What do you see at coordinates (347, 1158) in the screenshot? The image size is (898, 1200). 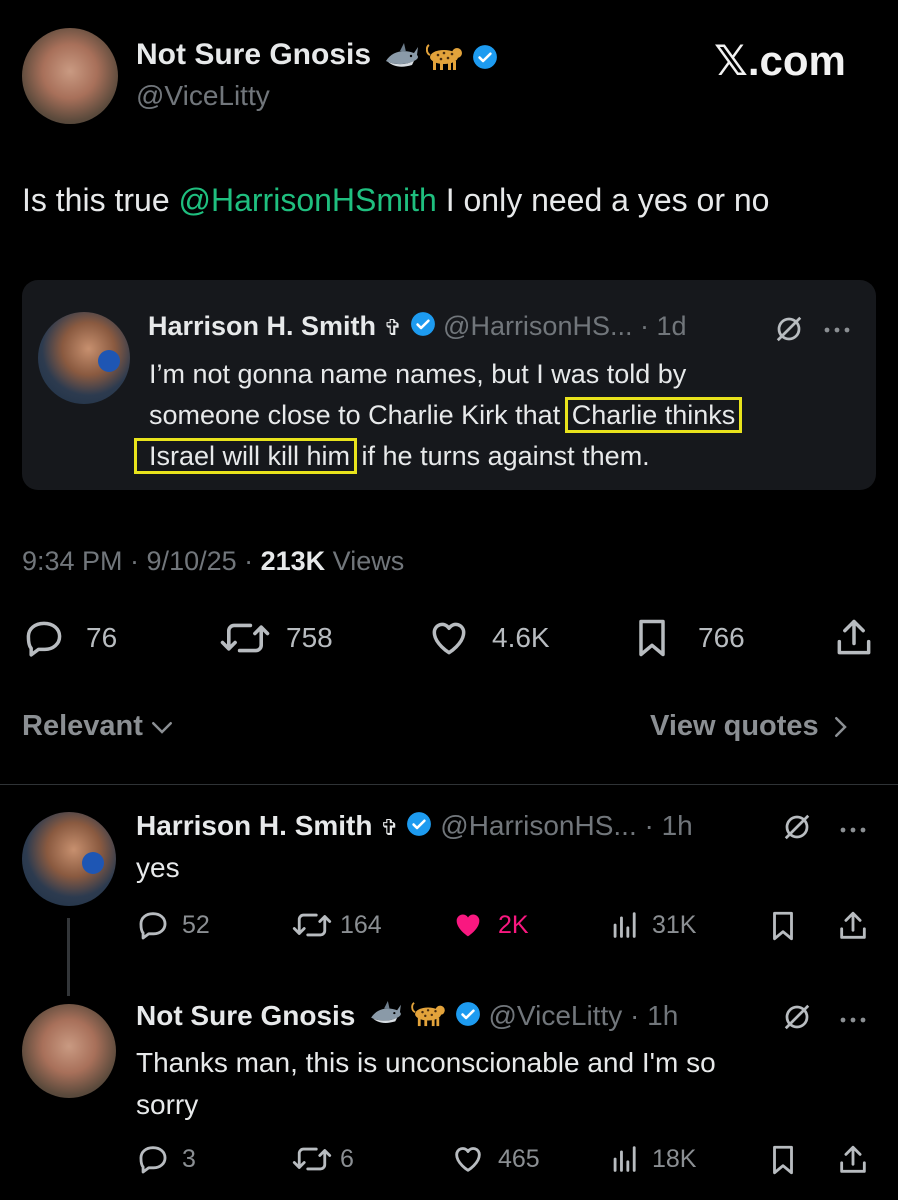 I see `repost-count: 6` at bounding box center [347, 1158].